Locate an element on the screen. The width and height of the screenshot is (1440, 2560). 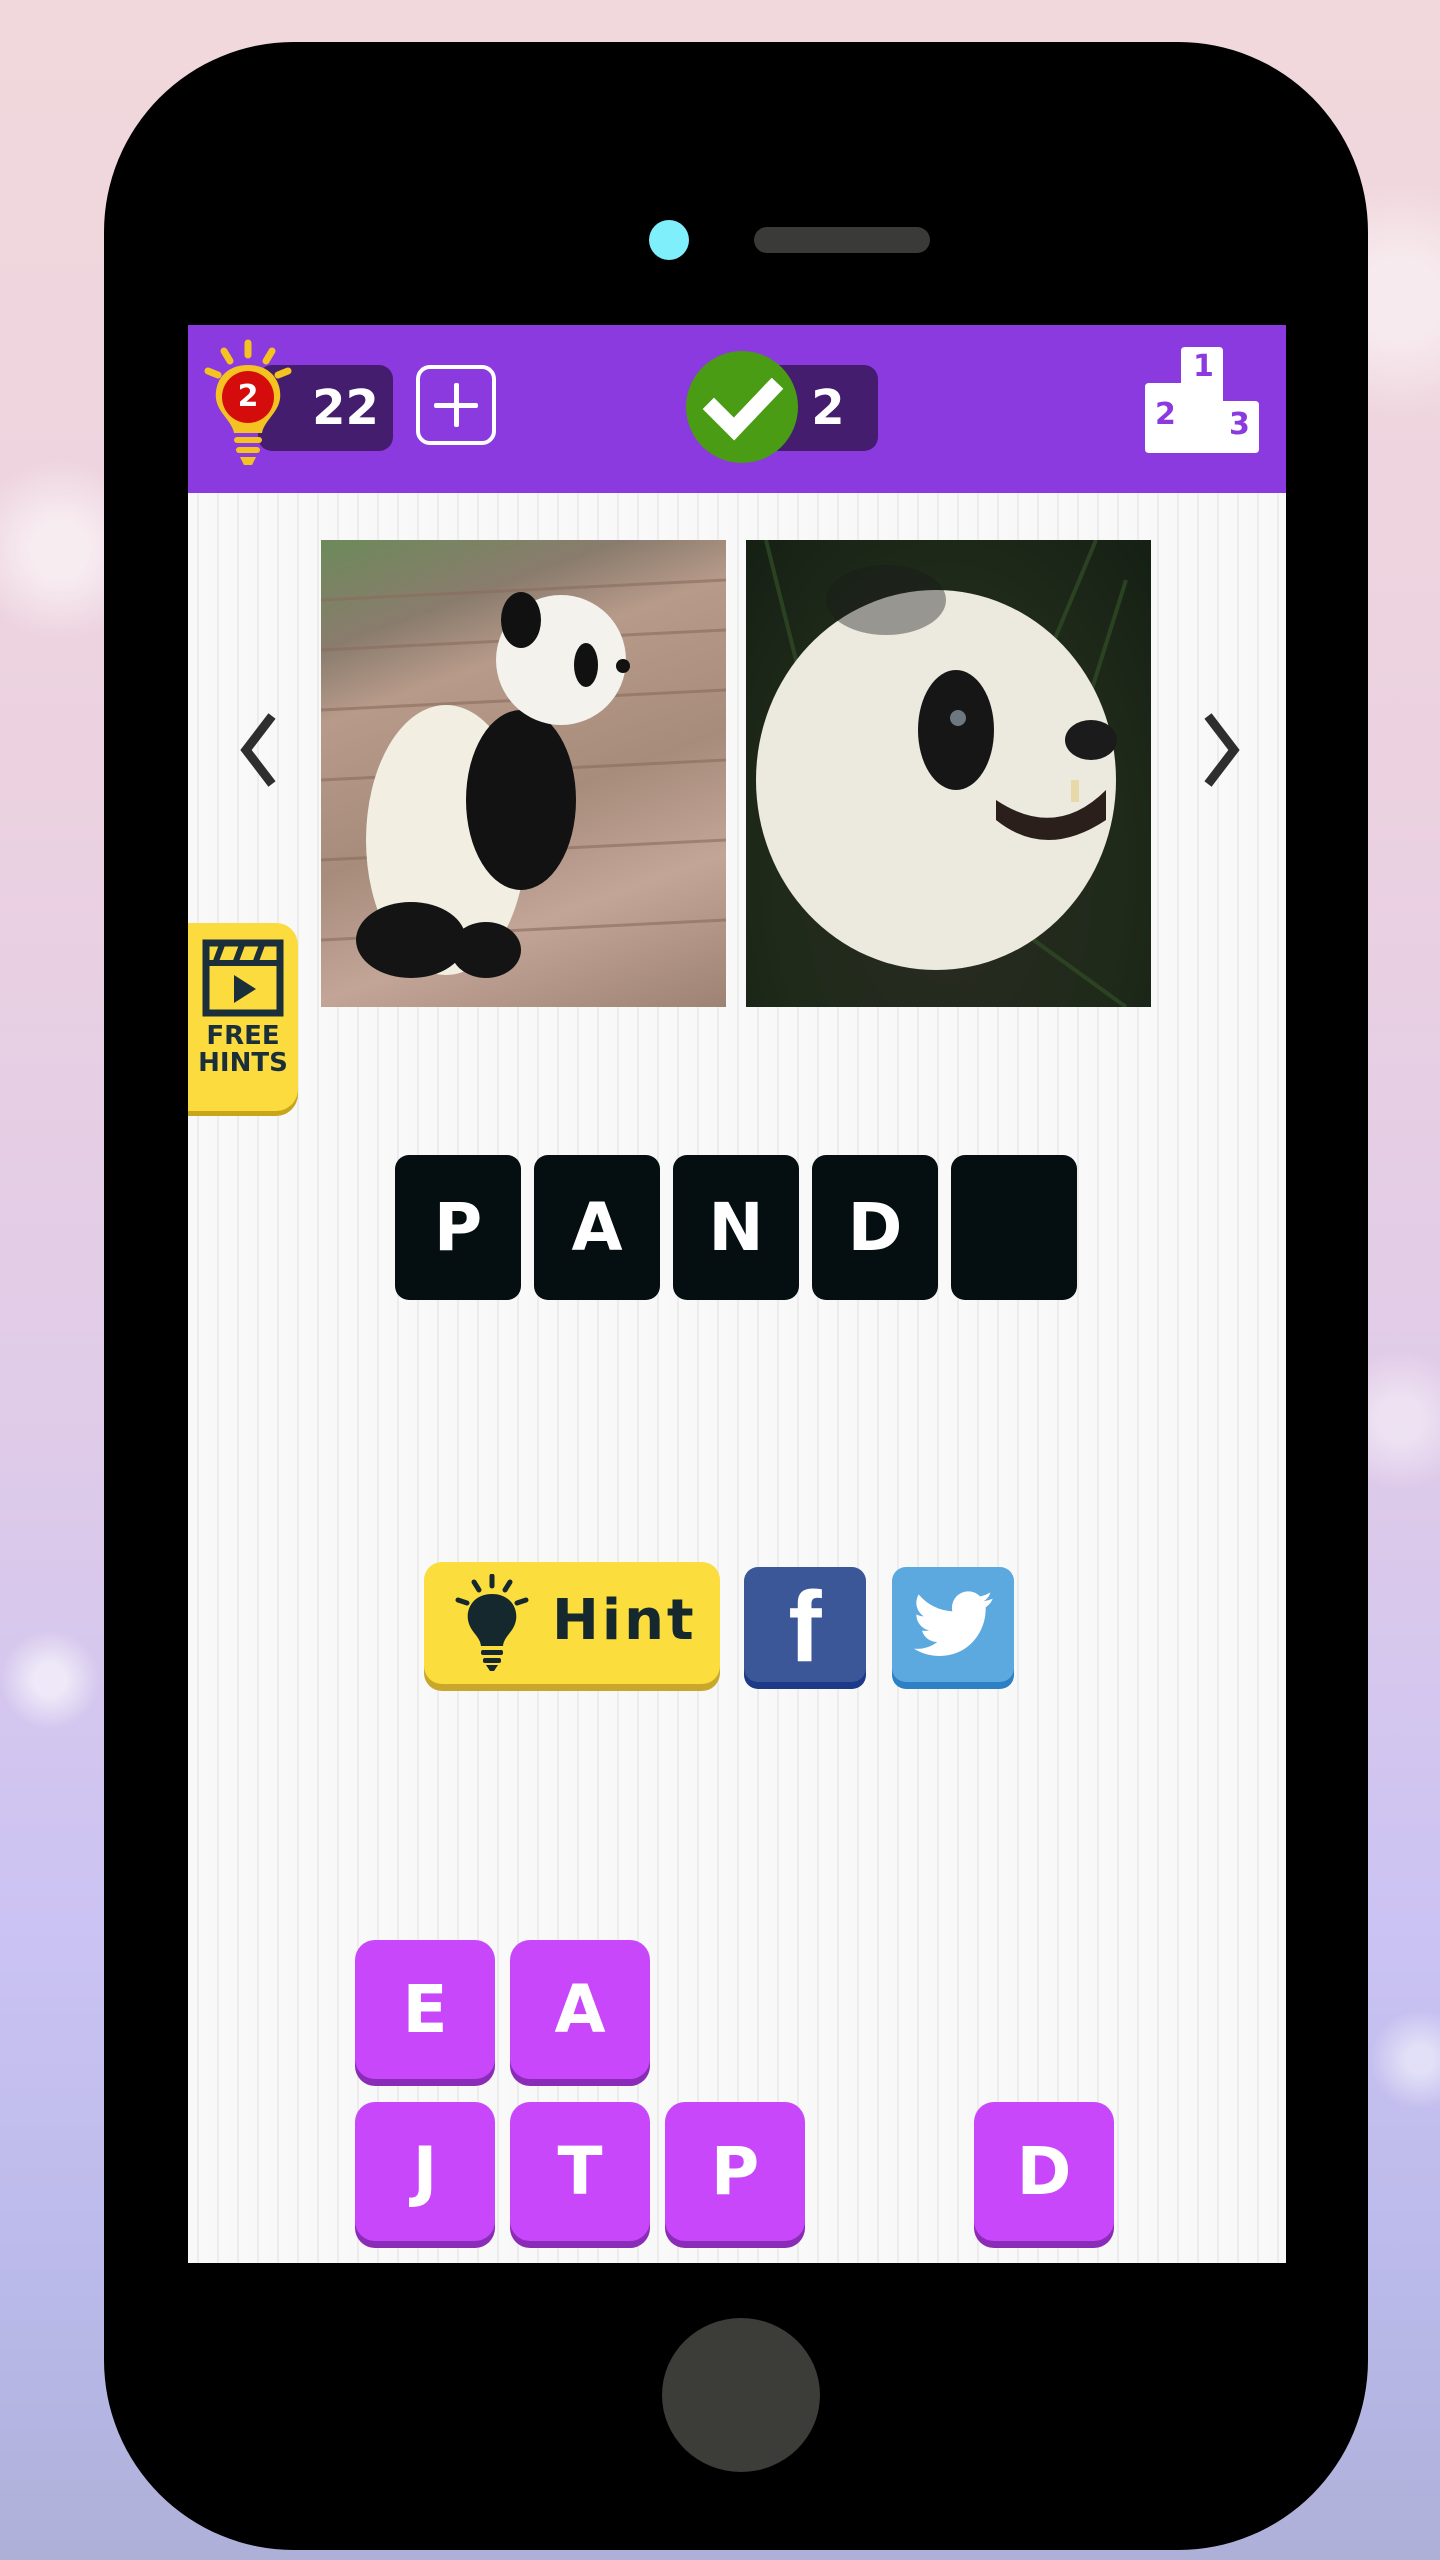
facebook-icon: f is located at coordinates (805, 1627).